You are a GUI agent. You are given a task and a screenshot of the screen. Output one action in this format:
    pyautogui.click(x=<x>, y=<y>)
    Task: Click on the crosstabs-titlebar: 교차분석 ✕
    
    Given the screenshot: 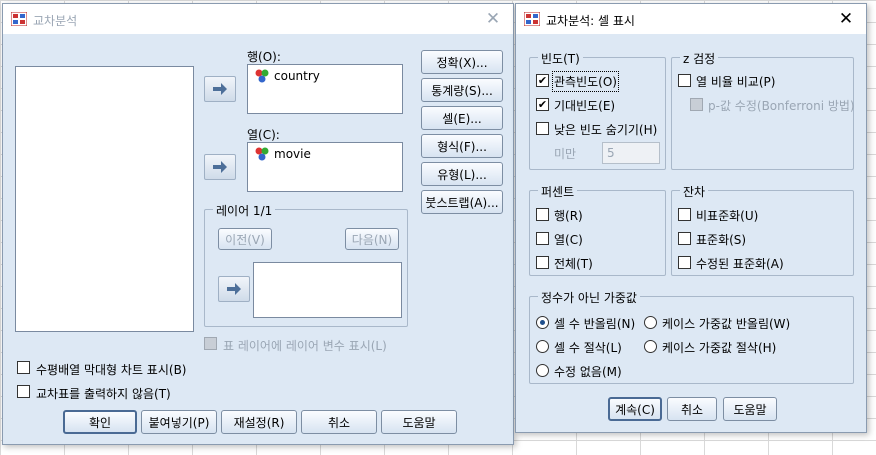 What is the action you would take?
    pyautogui.click(x=258, y=19)
    